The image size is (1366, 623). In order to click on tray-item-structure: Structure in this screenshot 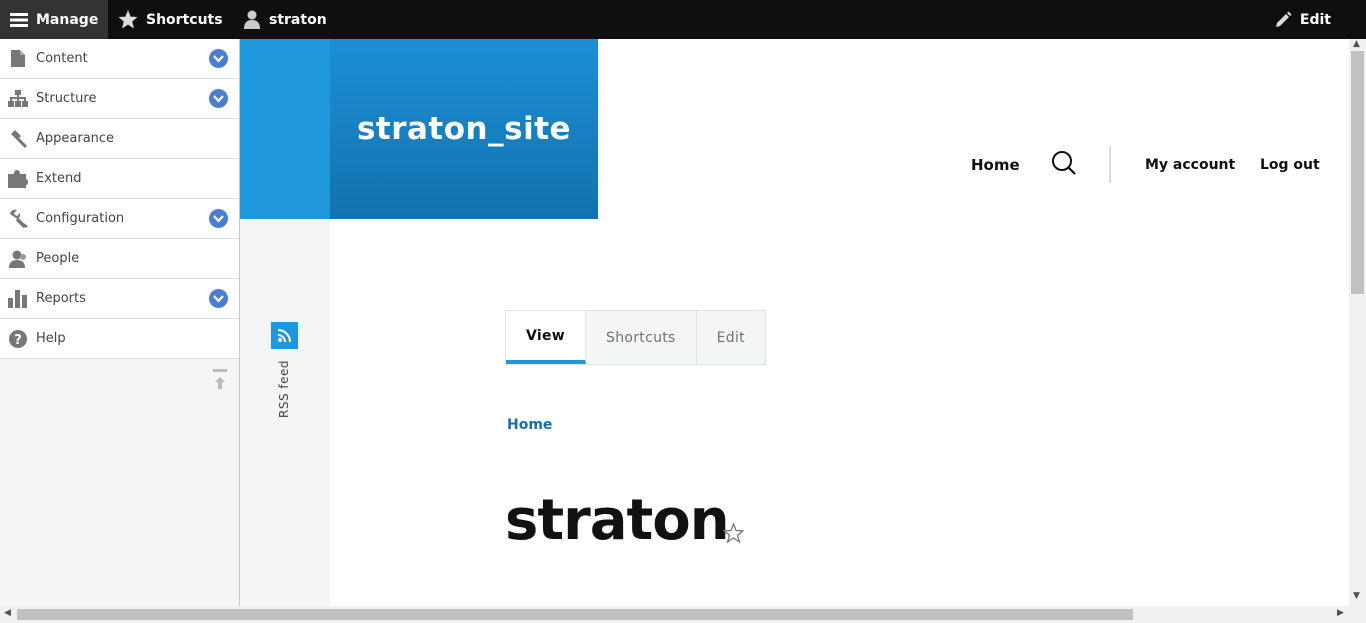, I will do `click(119, 99)`.